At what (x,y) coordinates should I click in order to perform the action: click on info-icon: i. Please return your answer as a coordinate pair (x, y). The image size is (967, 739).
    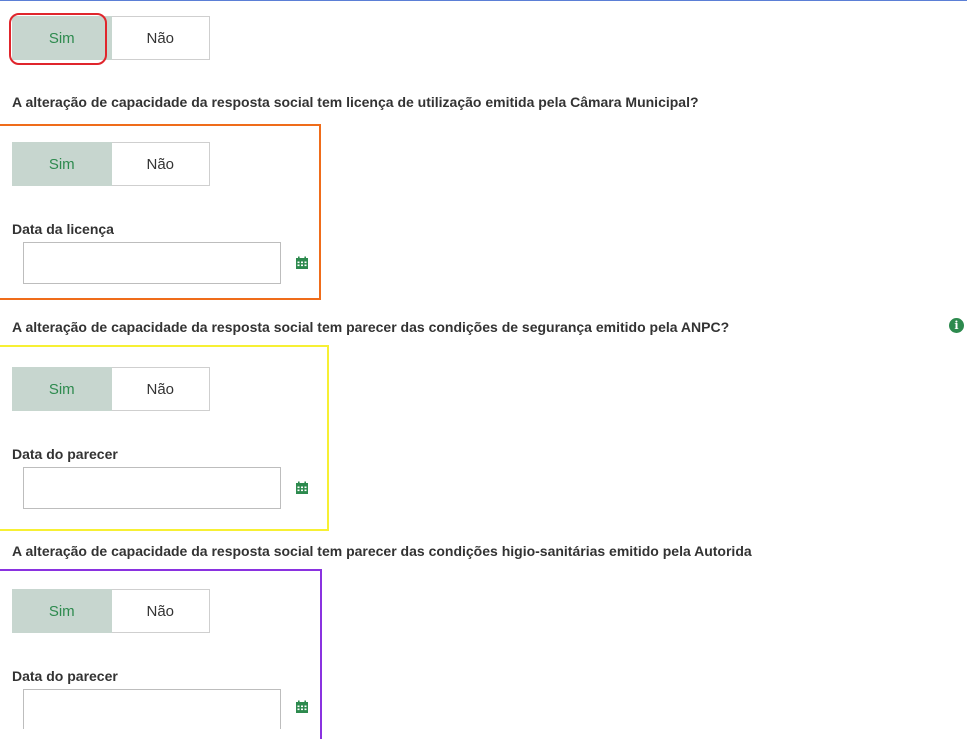
    Looking at the image, I should click on (956, 325).